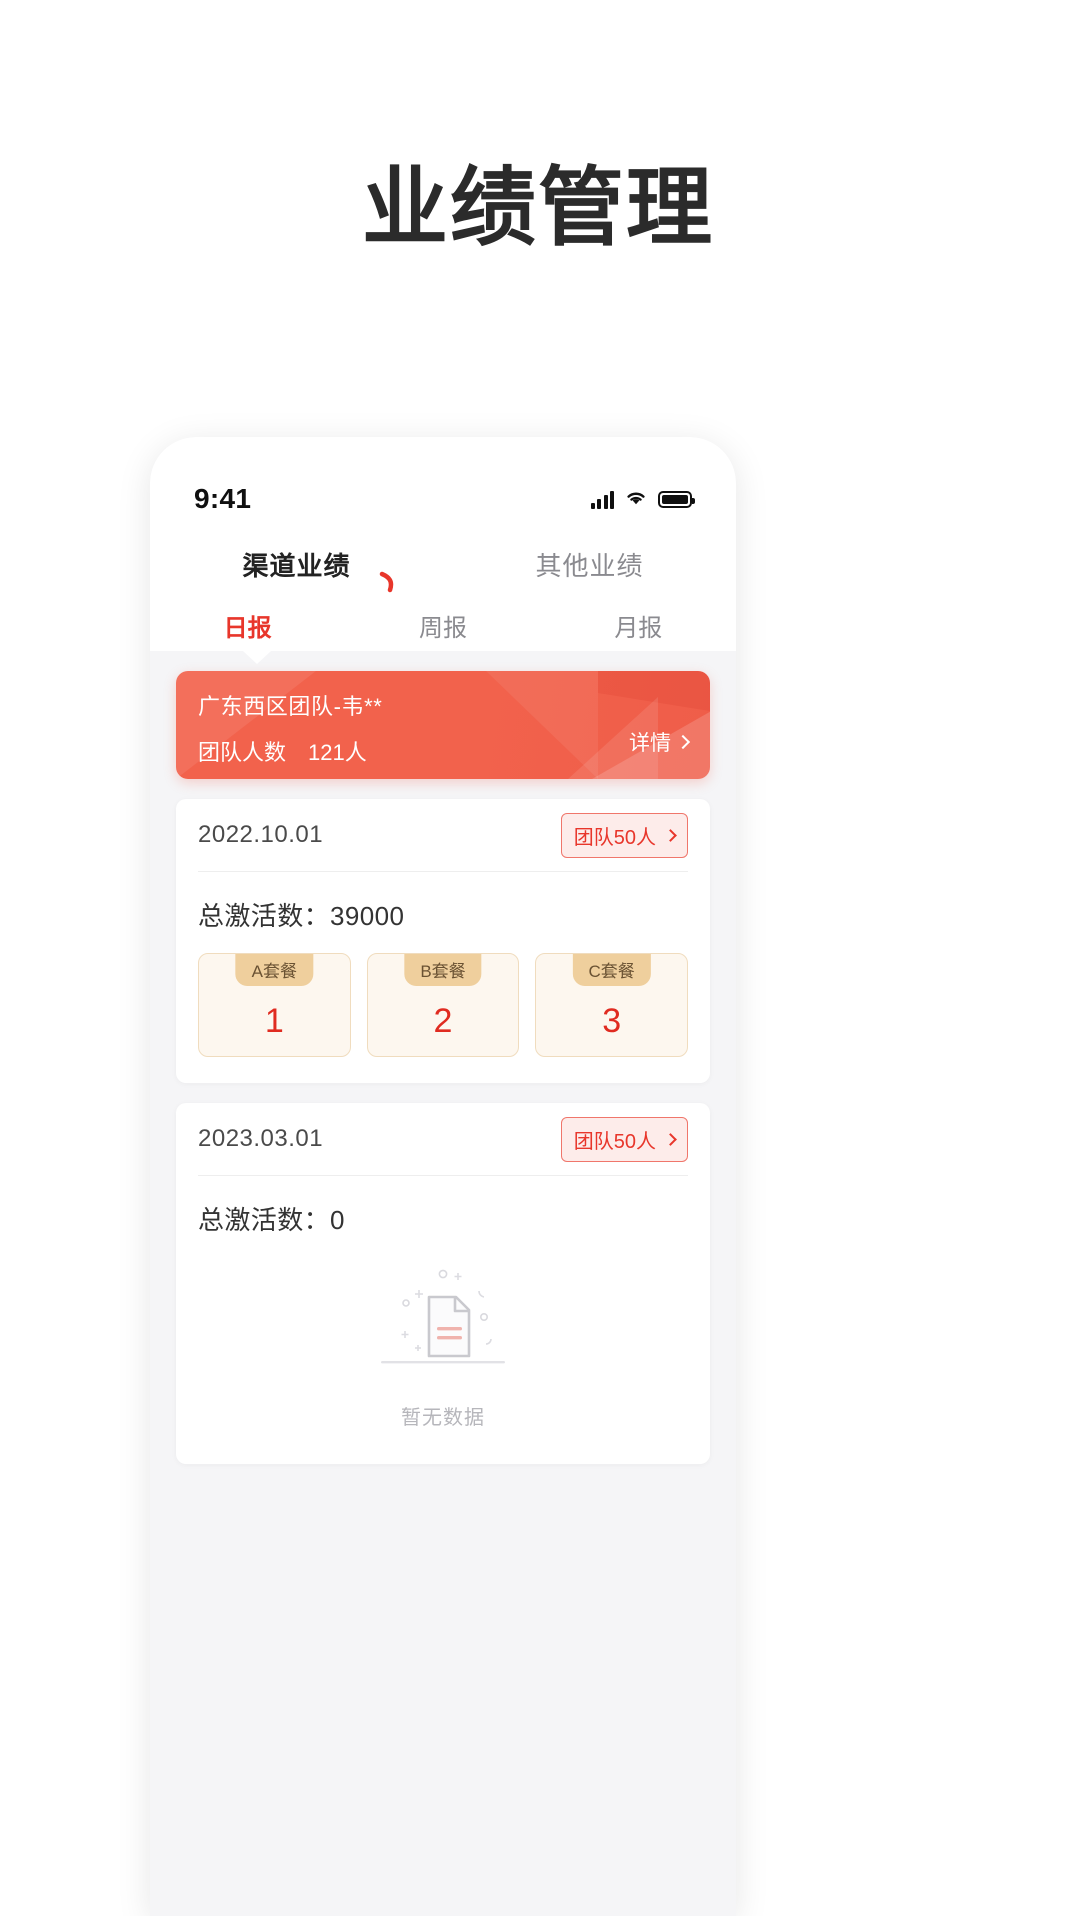  What do you see at coordinates (223, 498) in the screenshot?
I see `status-time: 9:41` at bounding box center [223, 498].